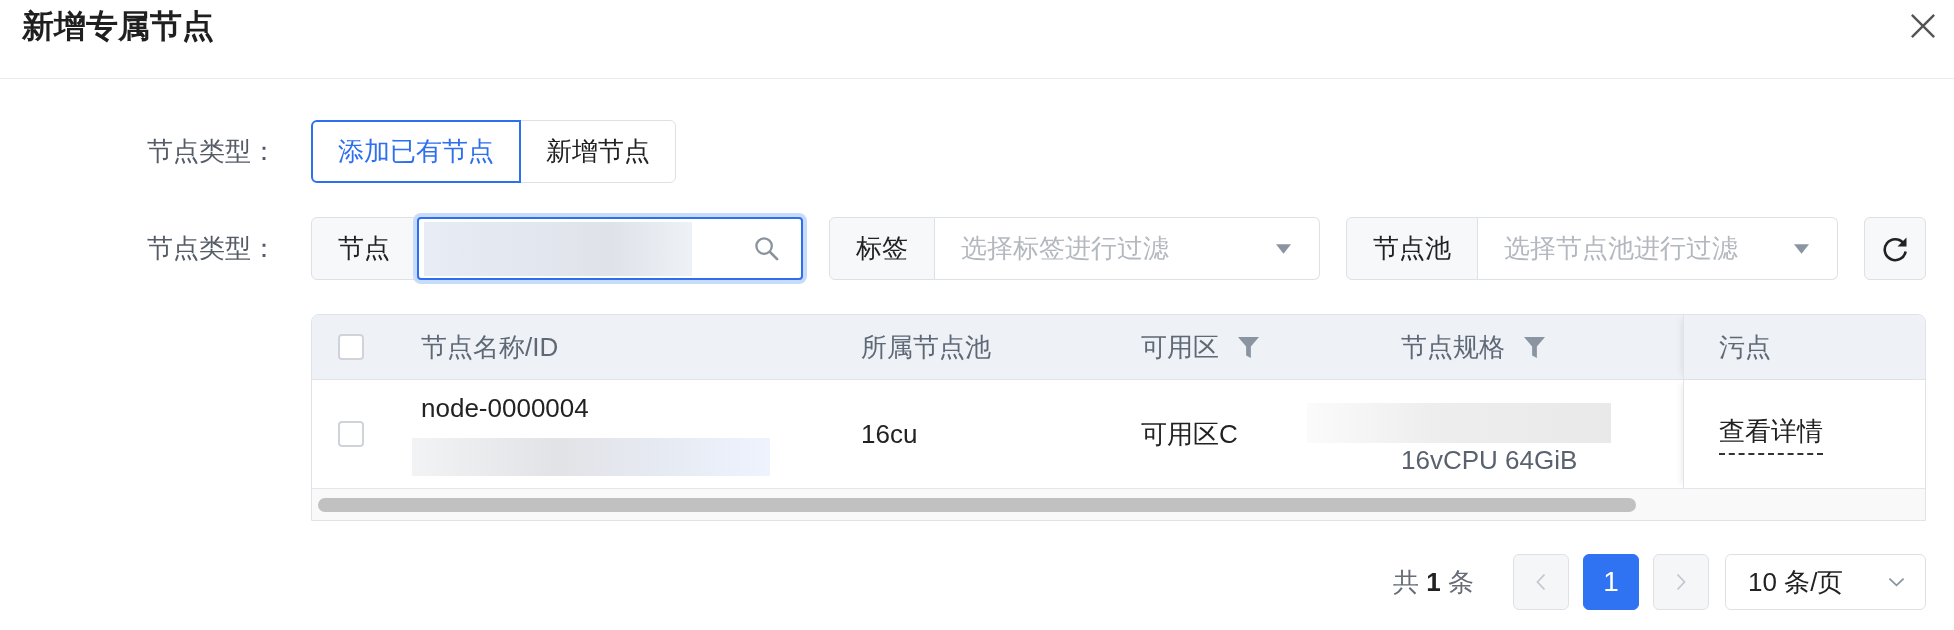 This screenshot has width=1954, height=630. I want to click on table-cell: 16vCPU 64GiB, so click(1489, 460).